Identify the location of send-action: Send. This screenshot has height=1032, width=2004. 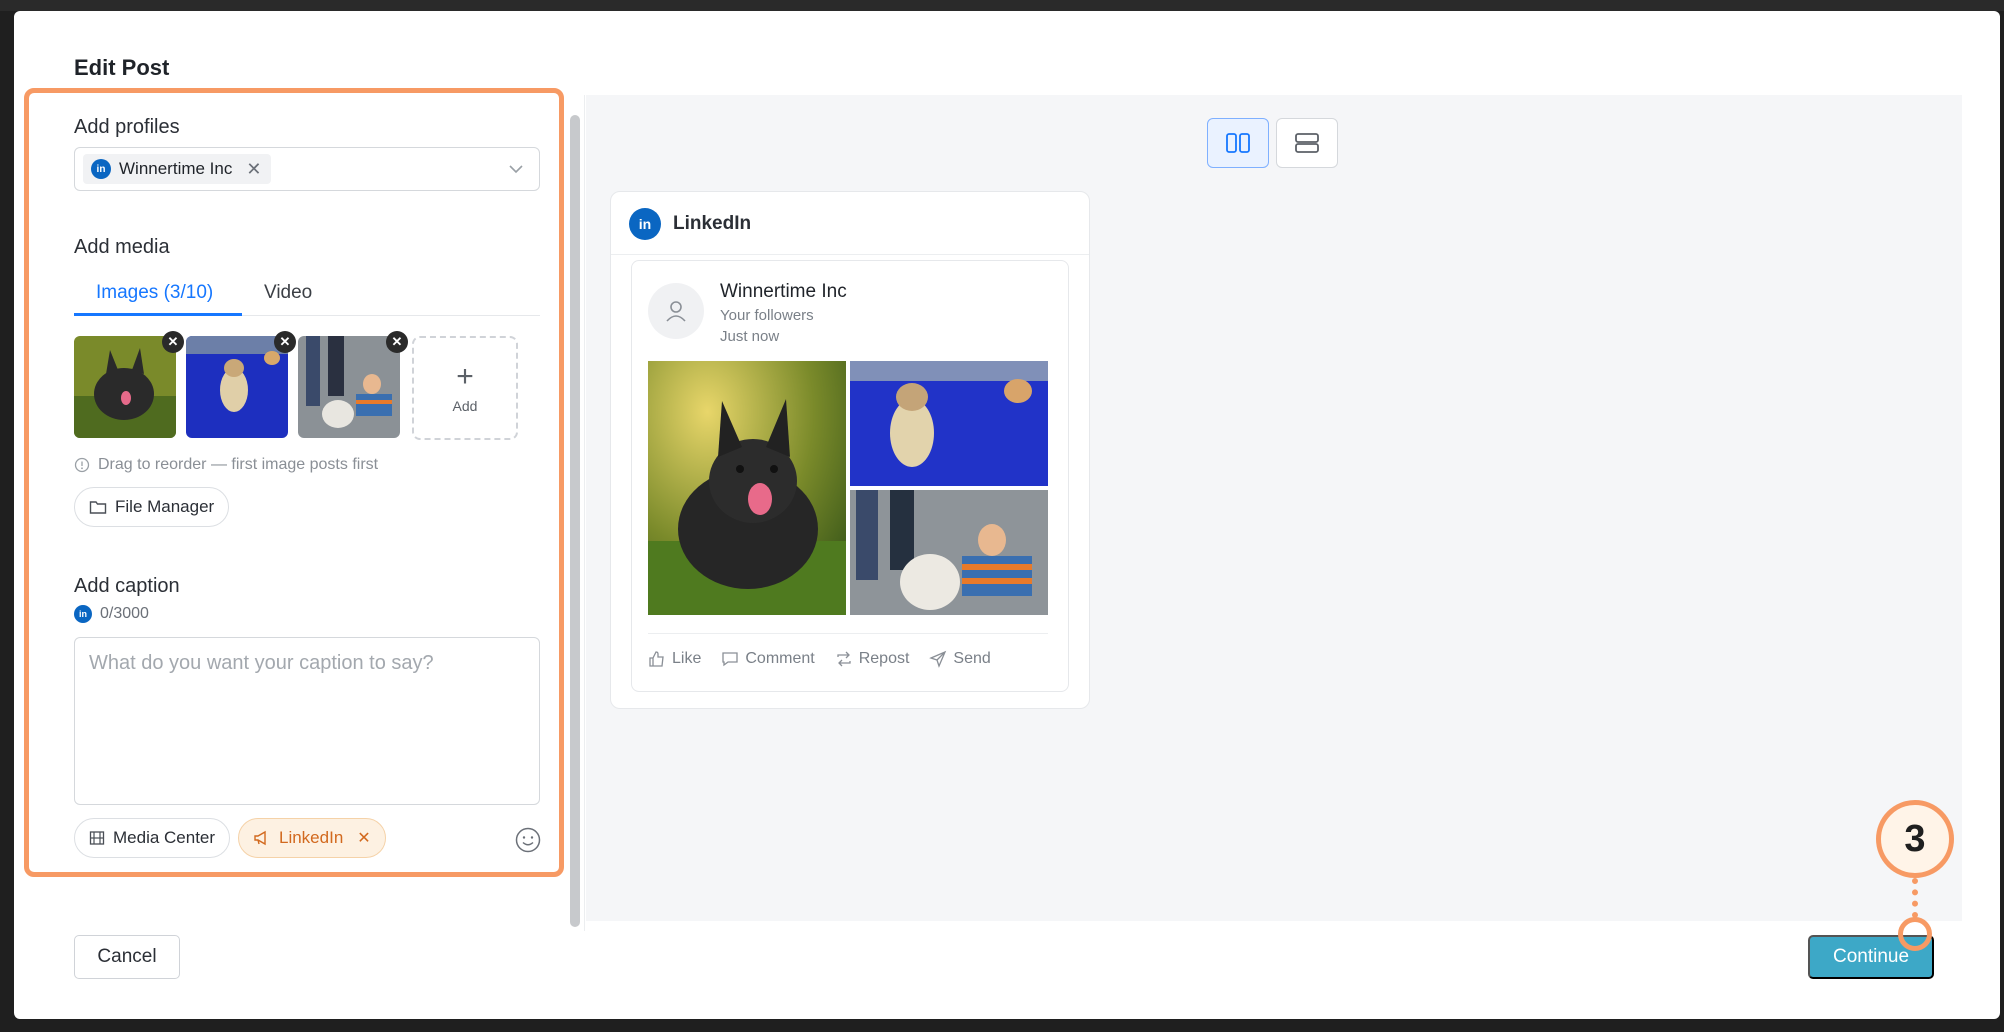
(960, 659).